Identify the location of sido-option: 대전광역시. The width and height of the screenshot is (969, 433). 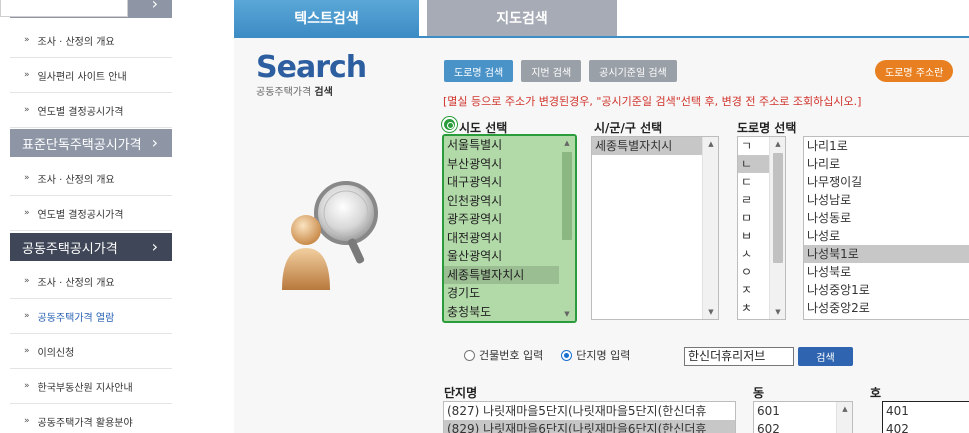
(509, 238).